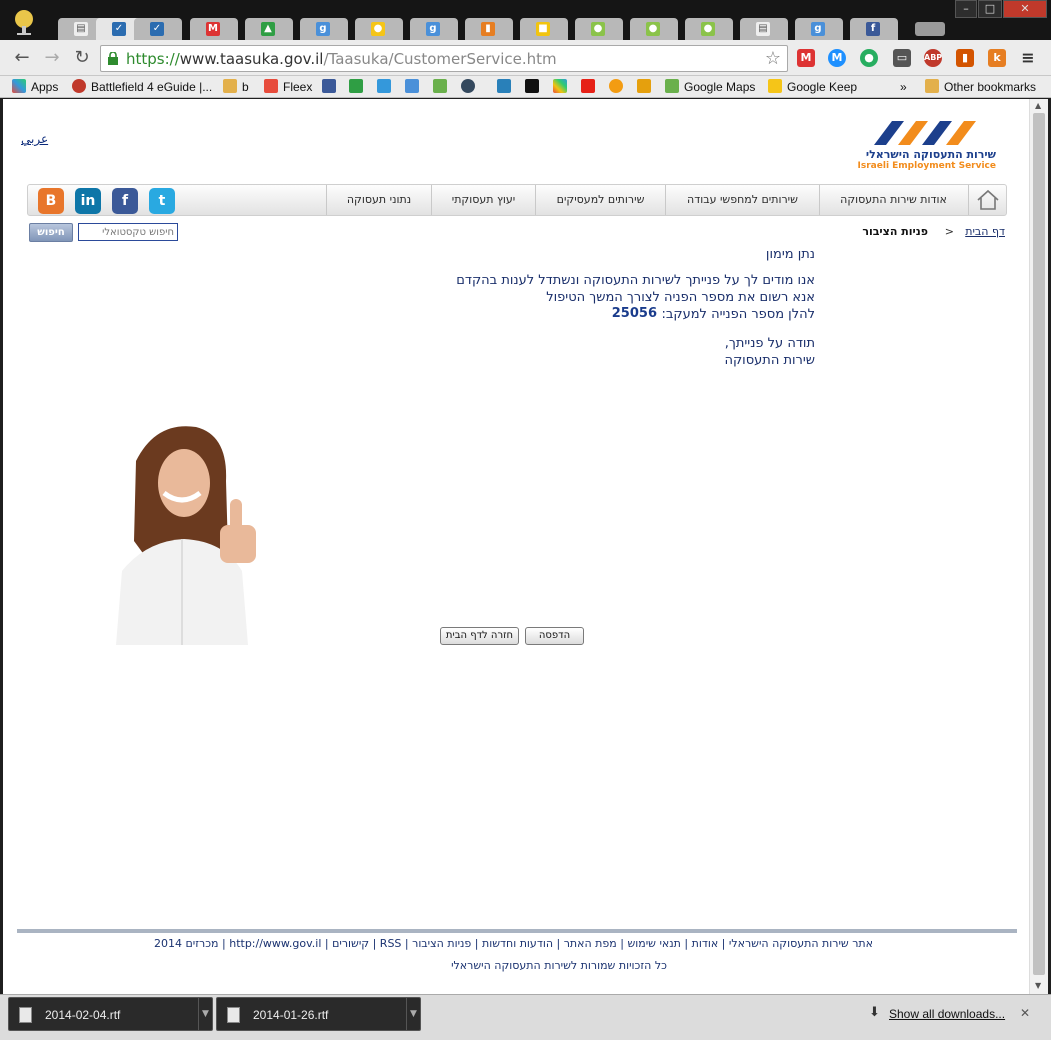  Describe the element at coordinates (442, 87) in the screenshot. I see `bookmark-maps` at that location.